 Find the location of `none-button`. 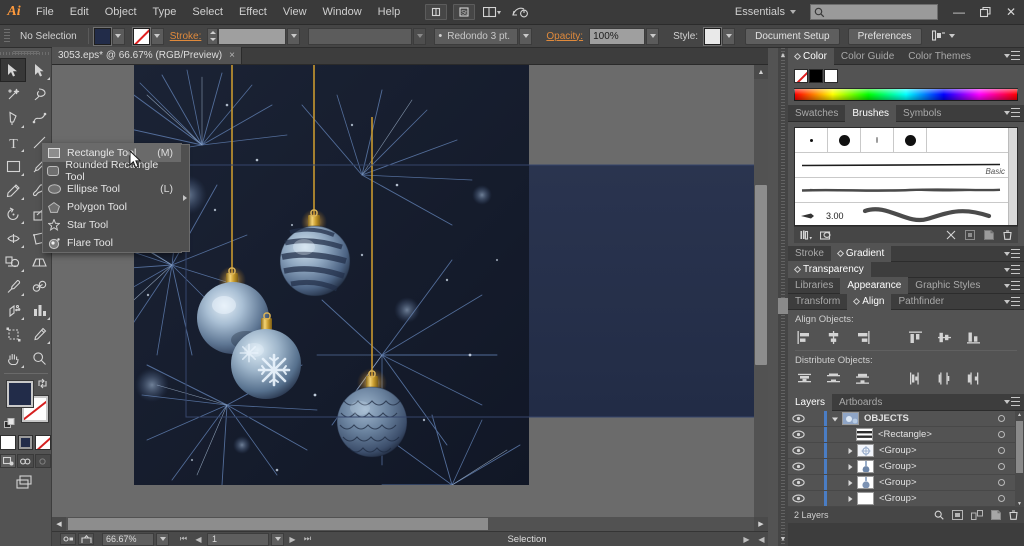

none-button is located at coordinates (43, 442).